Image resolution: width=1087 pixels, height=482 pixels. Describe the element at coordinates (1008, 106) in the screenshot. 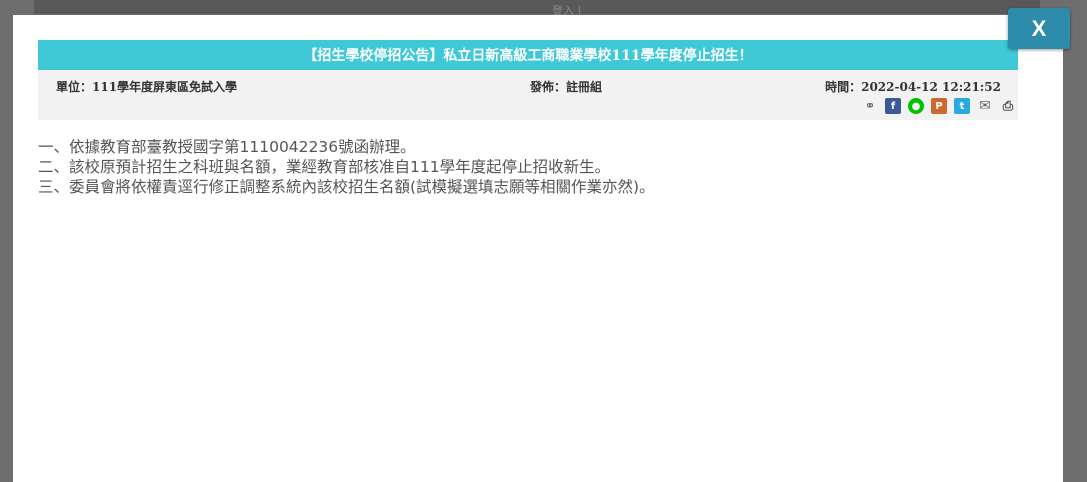

I see `print-icon: ⎙` at that location.